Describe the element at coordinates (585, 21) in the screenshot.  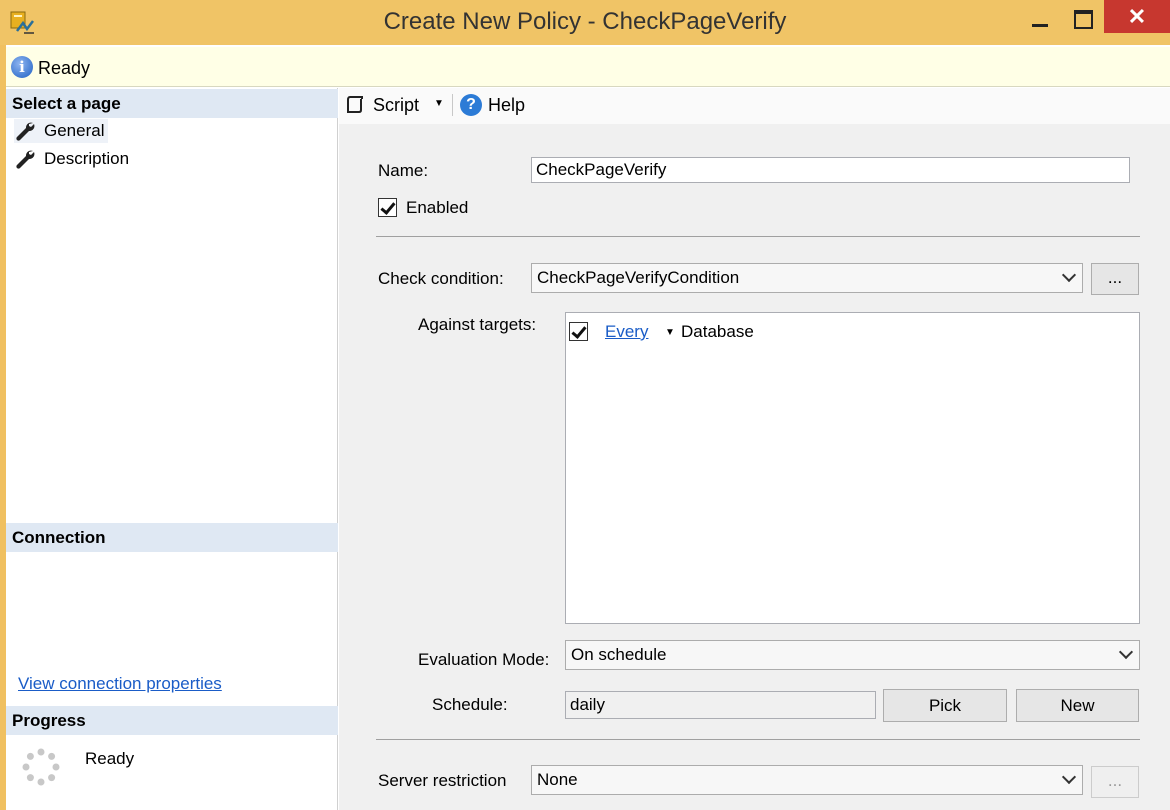
I see `window-title: Create New Policy - CheckPageVerify` at that location.